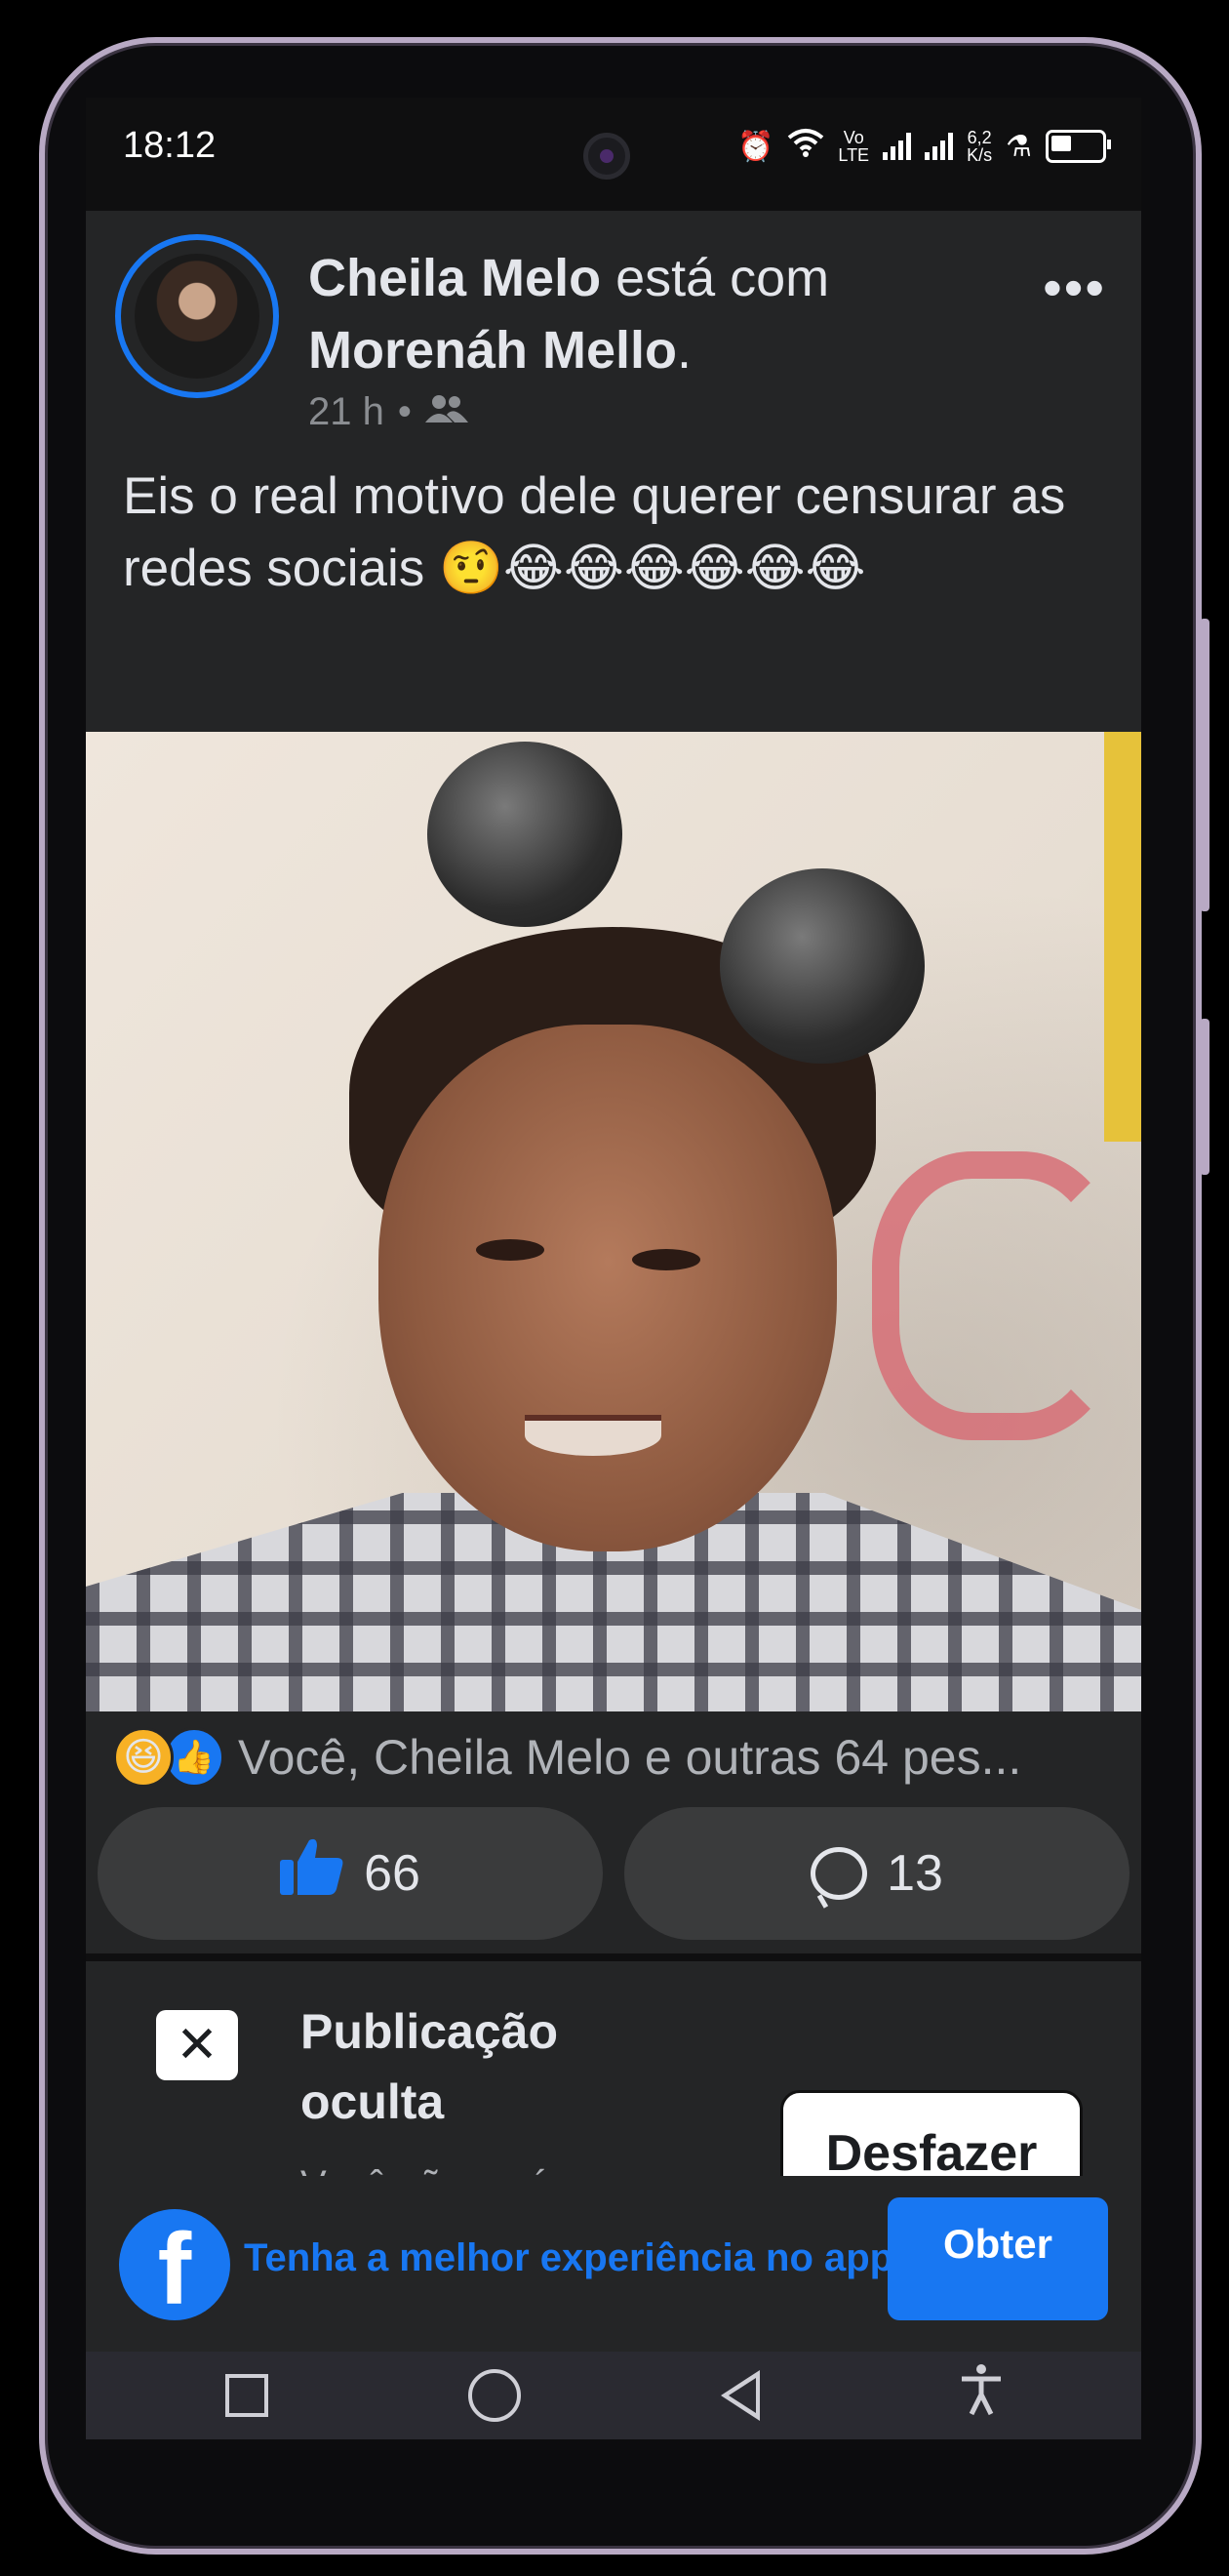  Describe the element at coordinates (524, 834) in the screenshot. I see `photo-mouse-ear-left` at that location.